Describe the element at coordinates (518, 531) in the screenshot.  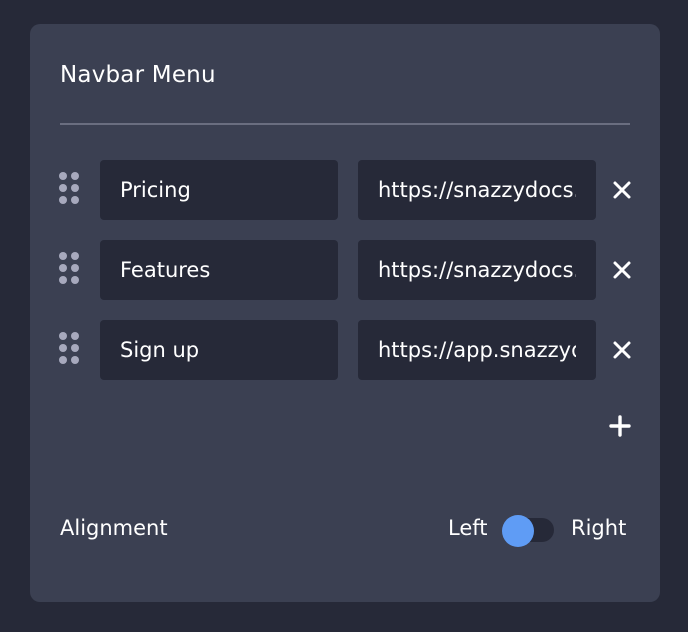
I see `toggle-knob` at that location.